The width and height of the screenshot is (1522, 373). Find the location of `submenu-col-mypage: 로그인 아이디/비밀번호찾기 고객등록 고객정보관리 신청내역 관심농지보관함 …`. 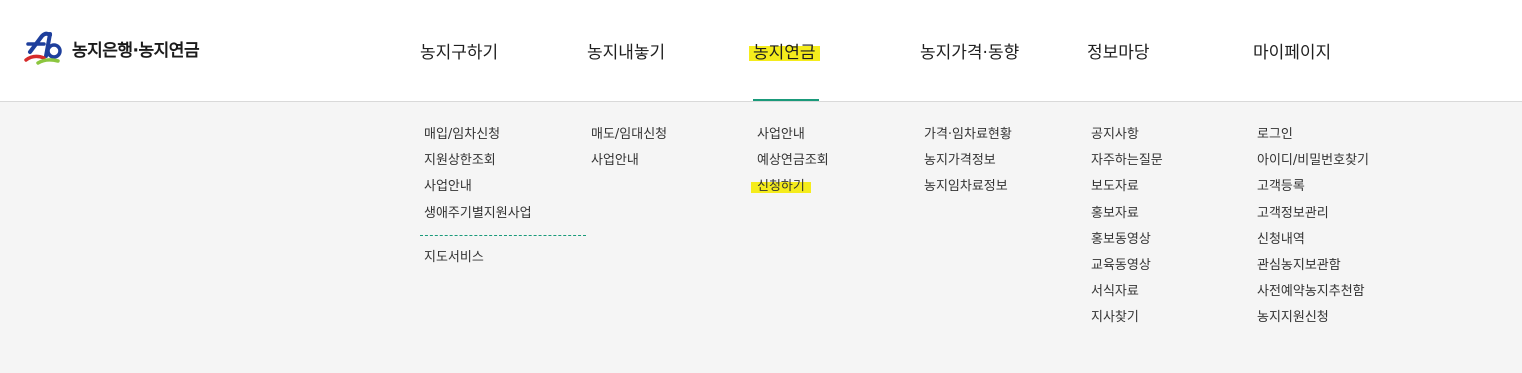

submenu-col-mypage: 로그인 아이디/비밀번호찾기 고객등록 고객정보관리 신청내역 관심농지보관함 … is located at coordinates (1313, 231).